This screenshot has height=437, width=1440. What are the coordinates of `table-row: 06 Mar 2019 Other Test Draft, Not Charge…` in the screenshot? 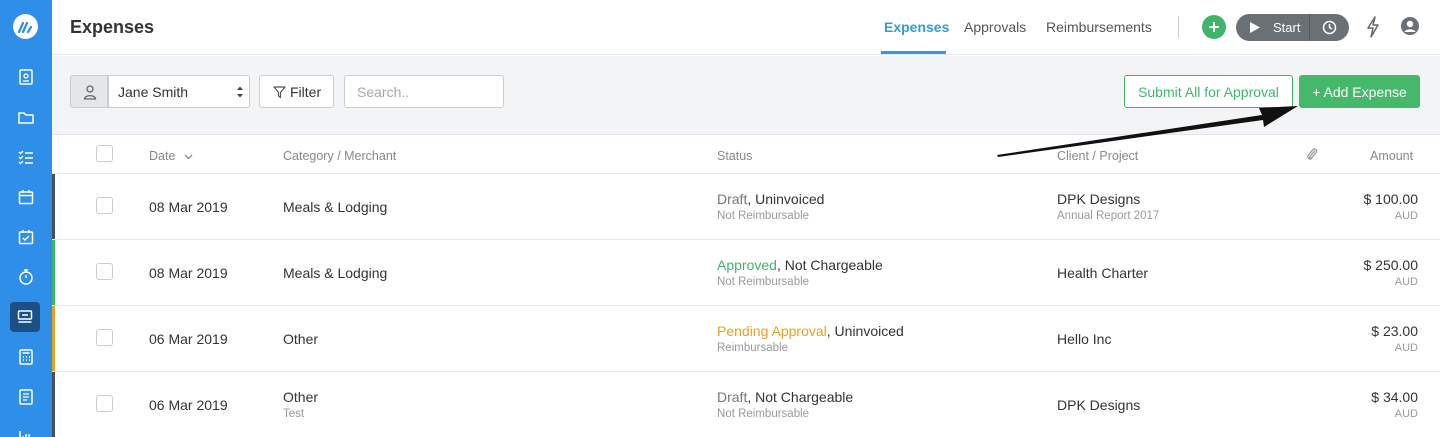 It's located at (746, 404).